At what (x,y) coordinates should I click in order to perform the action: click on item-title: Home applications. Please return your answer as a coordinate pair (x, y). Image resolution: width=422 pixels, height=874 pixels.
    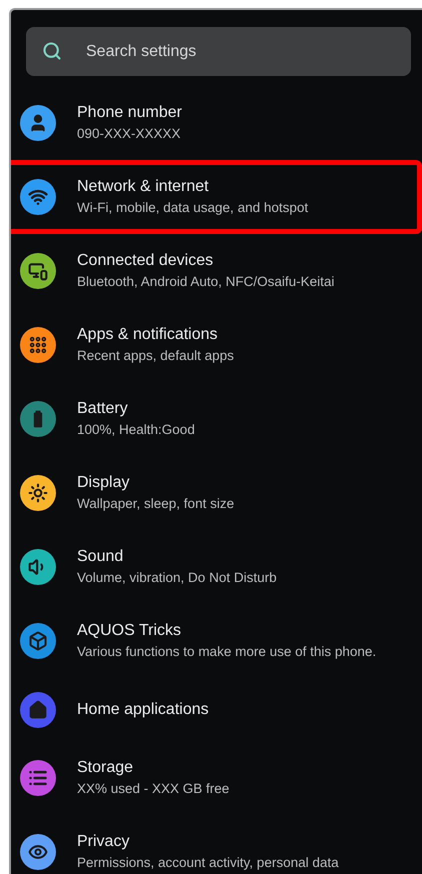
    Looking at the image, I should click on (143, 710).